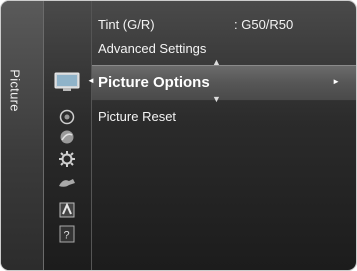 Image resolution: width=357 pixels, height=271 pixels. What do you see at coordinates (336, 81) in the screenshot?
I see `right-arrow-icon: ►` at bounding box center [336, 81].